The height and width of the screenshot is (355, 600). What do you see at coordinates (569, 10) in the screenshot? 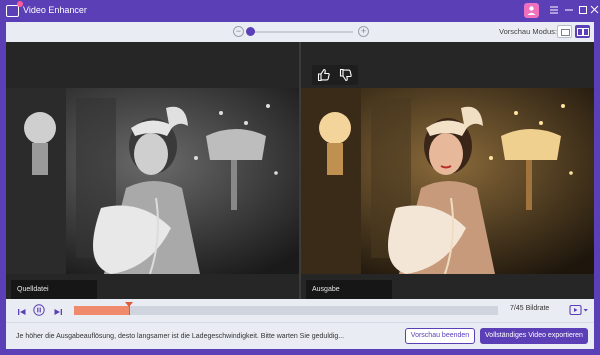
I see `minimize-icon` at bounding box center [569, 10].